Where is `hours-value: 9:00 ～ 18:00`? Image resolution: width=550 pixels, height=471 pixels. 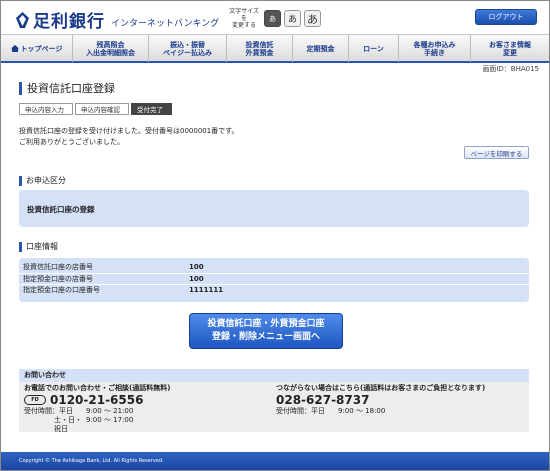
hours-value: 9:00 ～ 18:00 is located at coordinates (362, 411).